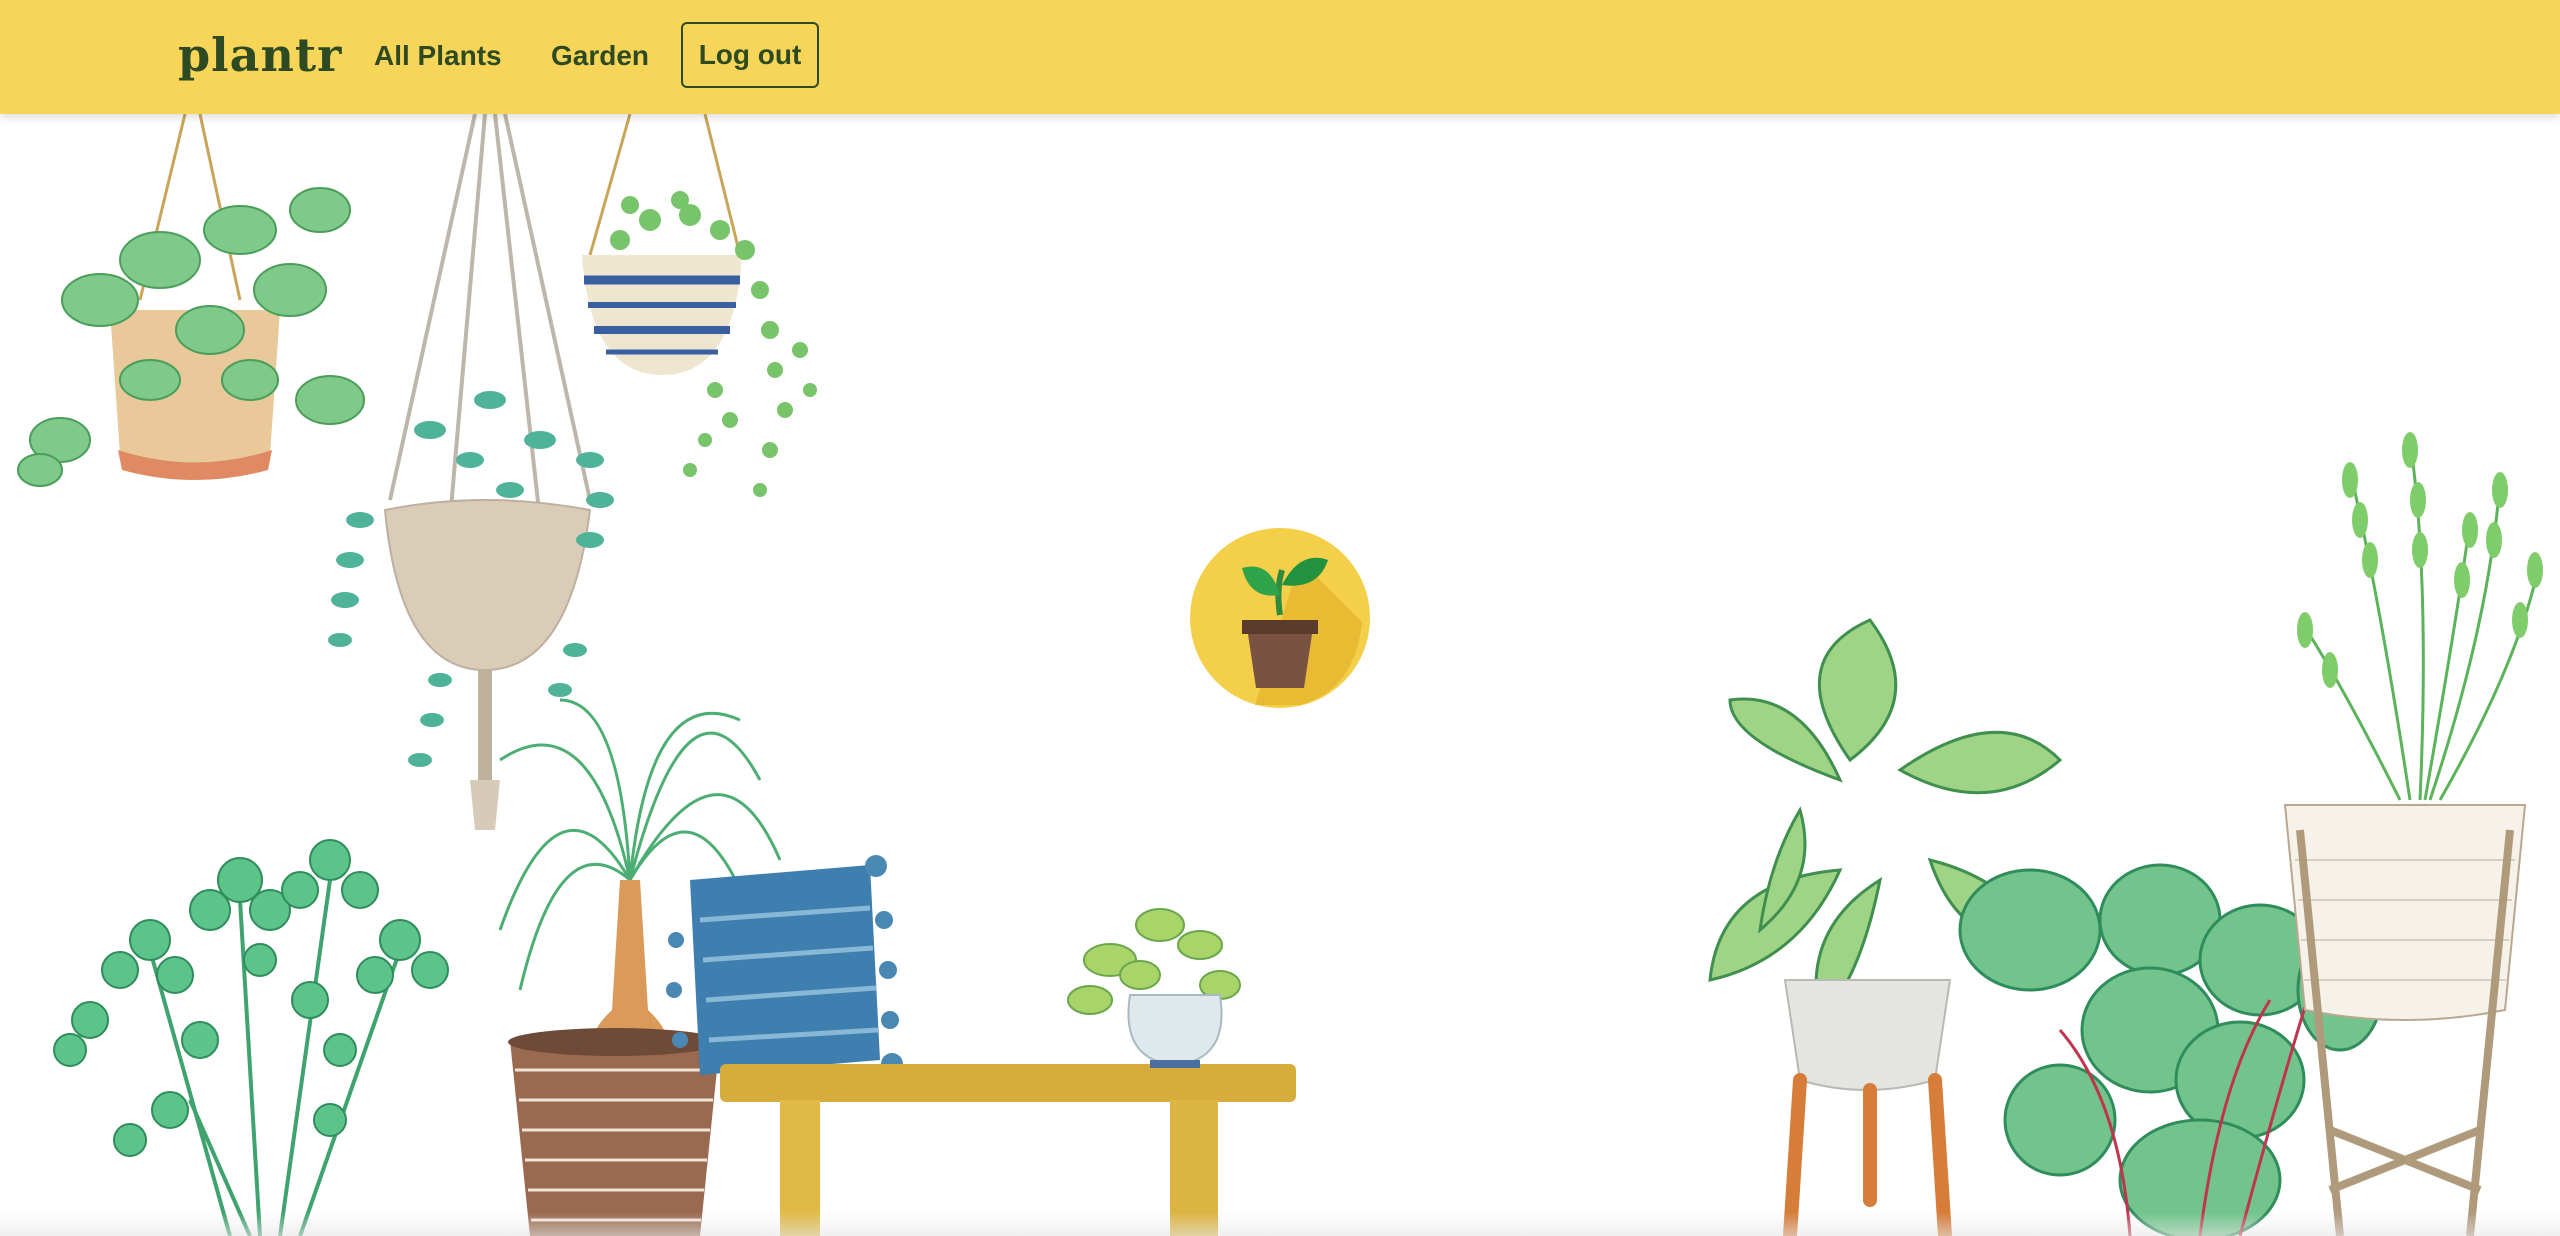 The width and height of the screenshot is (2560, 1236). Describe the element at coordinates (1280, 1224) in the screenshot. I see `bottom-fade` at that location.